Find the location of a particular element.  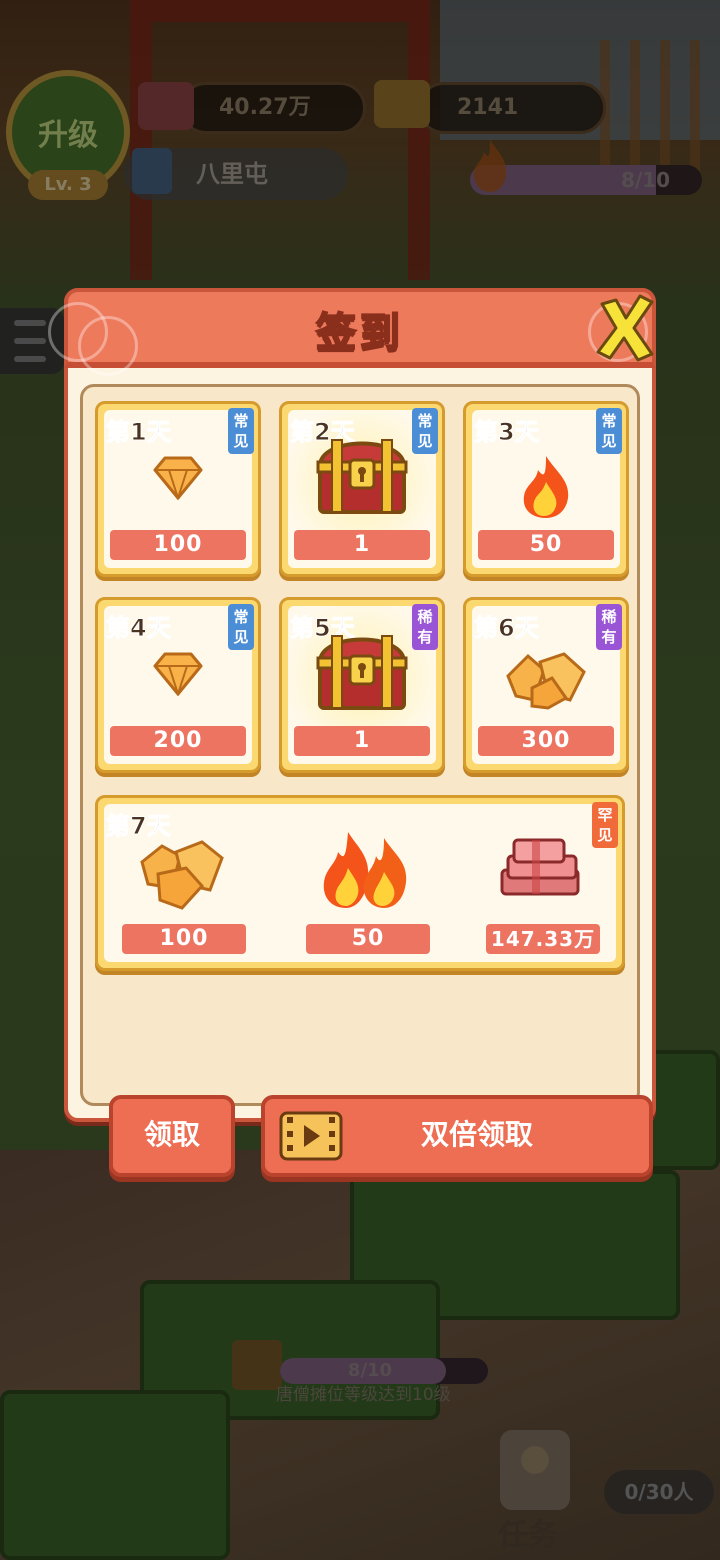

day-card: 第5天 稀有 1 is located at coordinates (362, 685).